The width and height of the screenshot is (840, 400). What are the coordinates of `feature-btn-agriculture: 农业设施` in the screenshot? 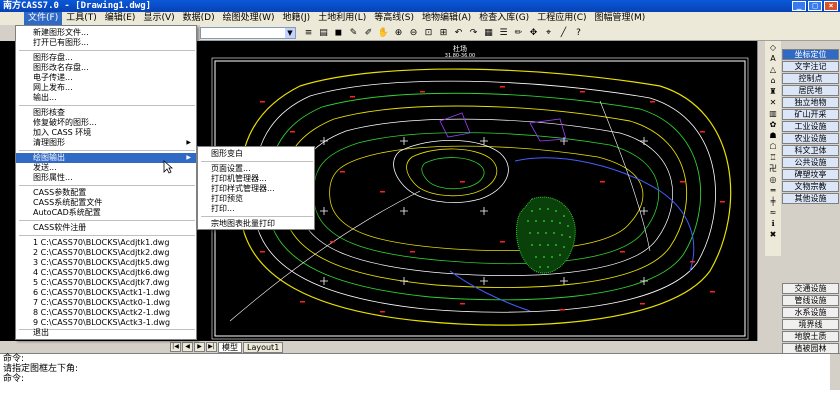 It's located at (810, 138).